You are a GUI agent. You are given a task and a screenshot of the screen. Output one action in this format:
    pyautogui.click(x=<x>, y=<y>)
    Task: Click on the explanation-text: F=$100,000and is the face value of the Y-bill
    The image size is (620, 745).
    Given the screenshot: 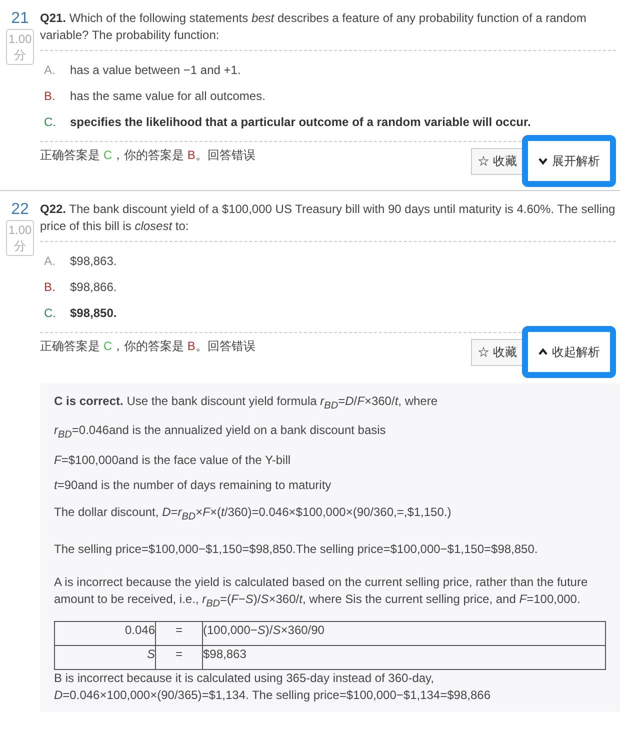 What is the action you would take?
    pyautogui.click(x=173, y=460)
    